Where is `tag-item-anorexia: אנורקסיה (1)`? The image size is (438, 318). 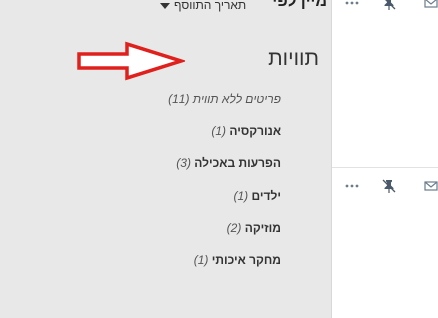
tag-item-anorexia: אנורקסיה (1) is located at coordinates (161, 136).